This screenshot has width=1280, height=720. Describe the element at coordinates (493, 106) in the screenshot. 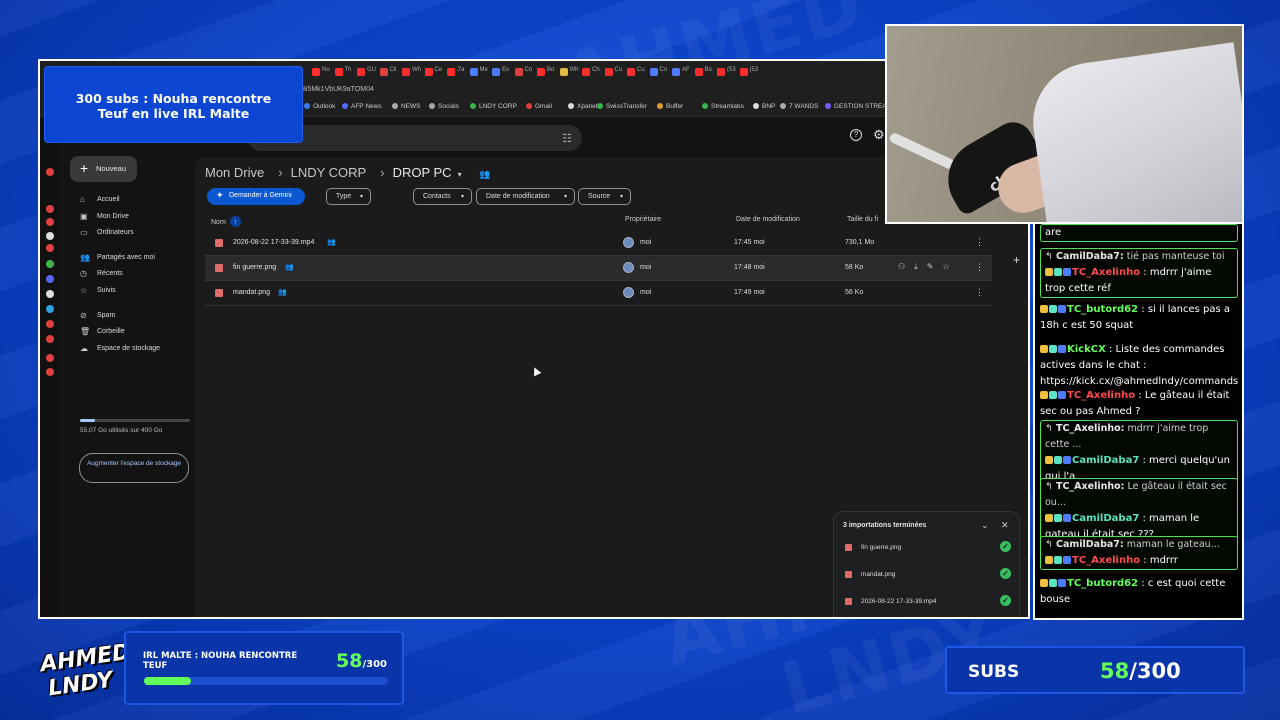

I see `bookmark-item: LNDY CORP` at that location.